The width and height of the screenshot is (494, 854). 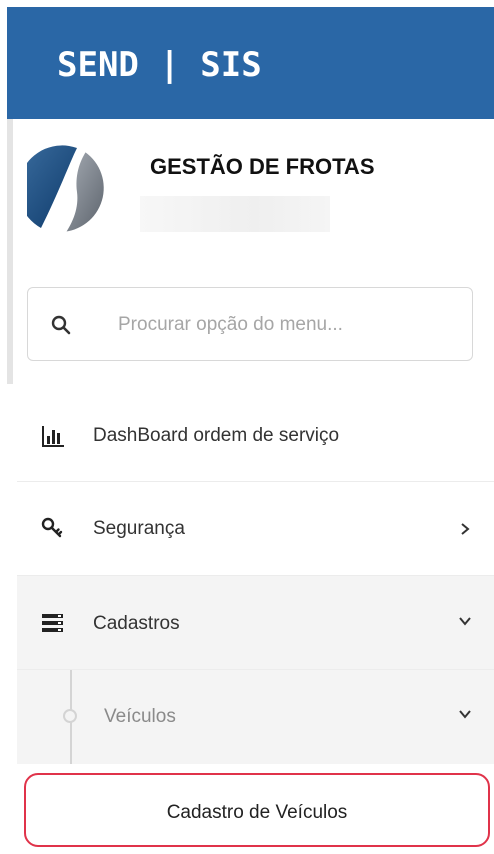 What do you see at coordinates (216, 435) in the screenshot?
I see `menu-item-label: DashBoard ordem de serviço` at bounding box center [216, 435].